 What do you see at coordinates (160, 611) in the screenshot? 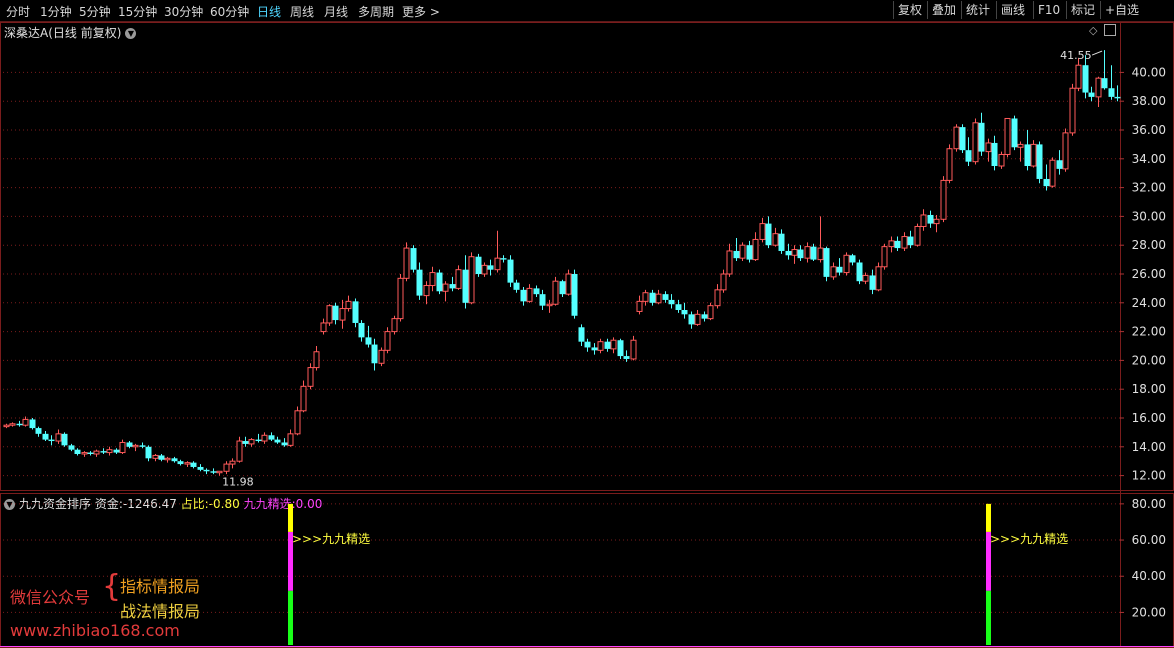
I see `watermark-line2: 战法情报局` at bounding box center [160, 611].